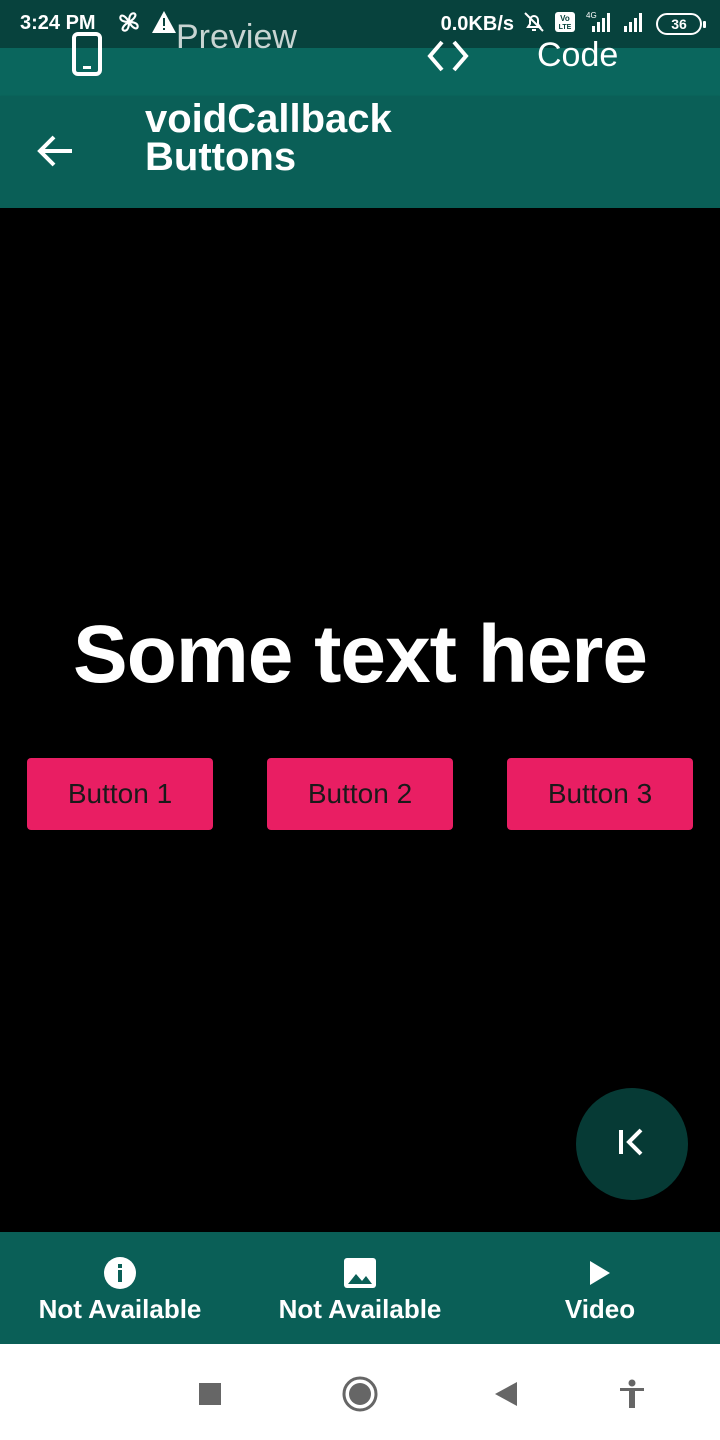 The width and height of the screenshot is (720, 1440). I want to click on volte-icon: Vo LTE, so click(565, 24).